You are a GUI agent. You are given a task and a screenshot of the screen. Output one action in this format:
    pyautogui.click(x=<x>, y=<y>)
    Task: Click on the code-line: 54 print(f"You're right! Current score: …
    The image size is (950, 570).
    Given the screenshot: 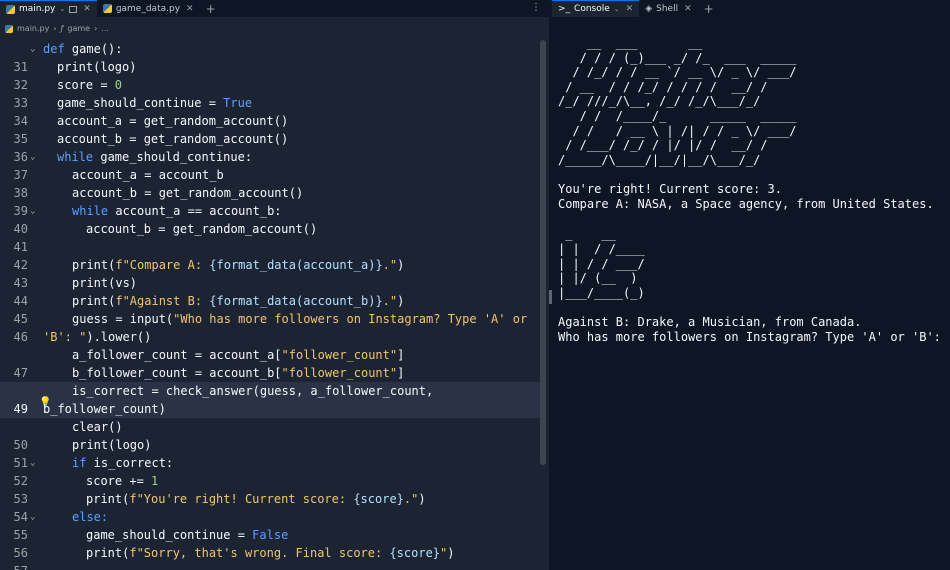 What is the action you would take?
    pyautogui.click(x=270, y=507)
    